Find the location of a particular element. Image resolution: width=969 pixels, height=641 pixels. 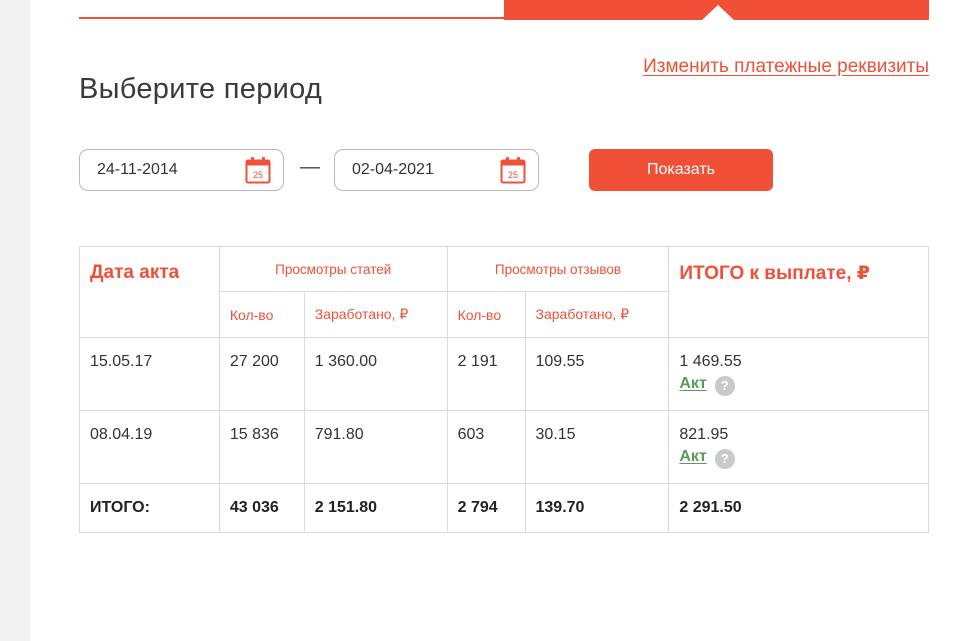

header-date: Дата акта is located at coordinates (149, 292).